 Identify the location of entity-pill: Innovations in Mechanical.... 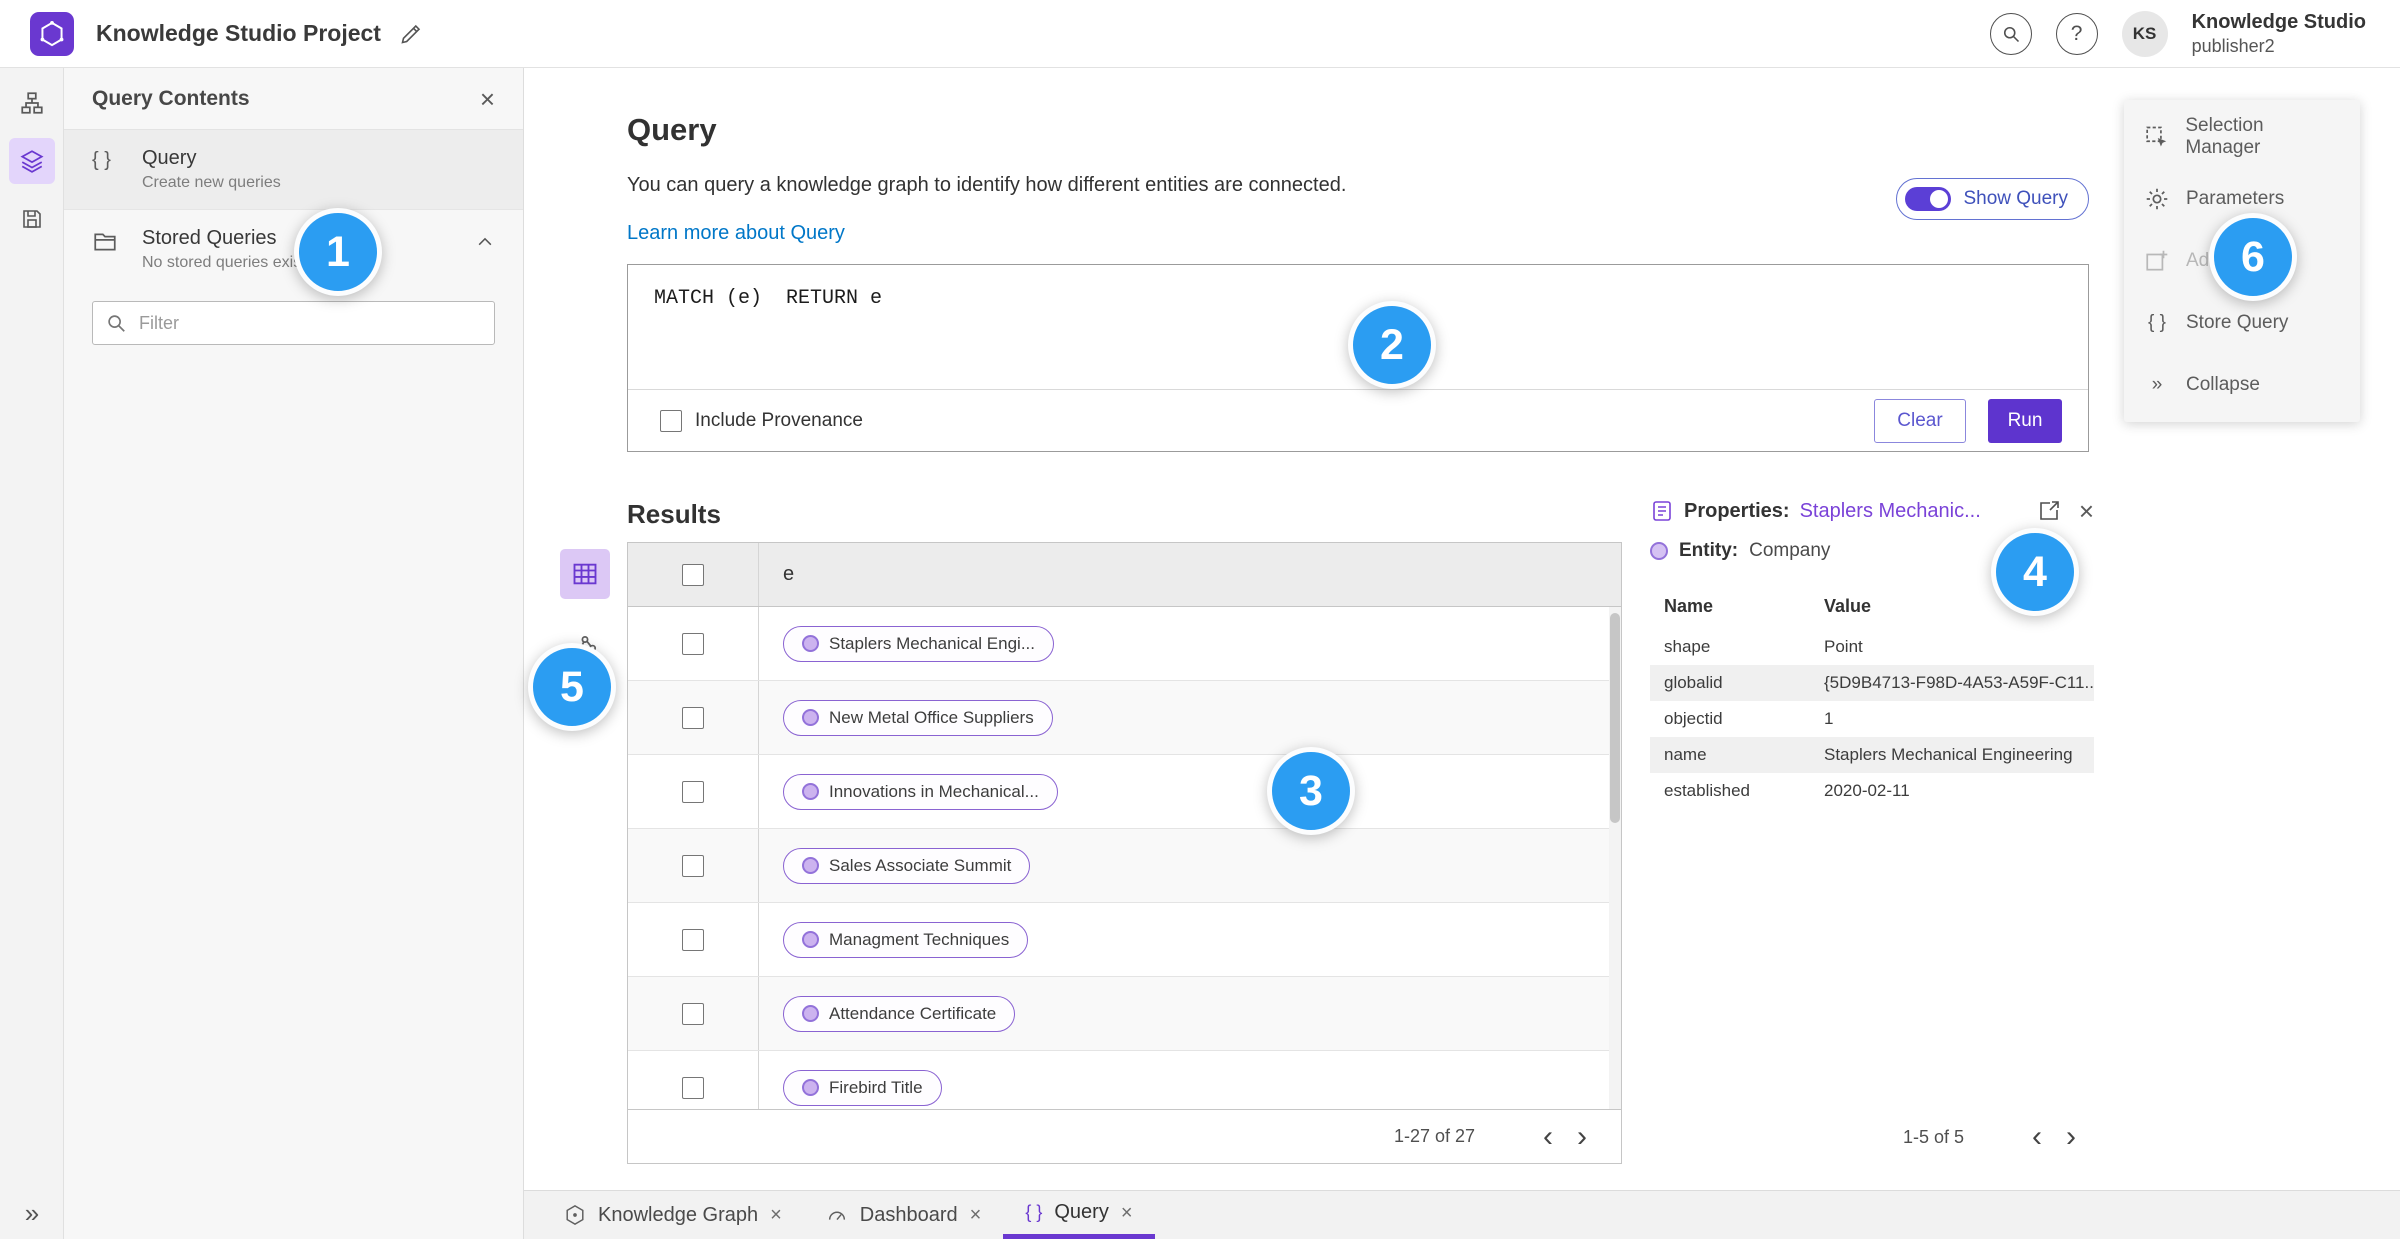
(920, 791).